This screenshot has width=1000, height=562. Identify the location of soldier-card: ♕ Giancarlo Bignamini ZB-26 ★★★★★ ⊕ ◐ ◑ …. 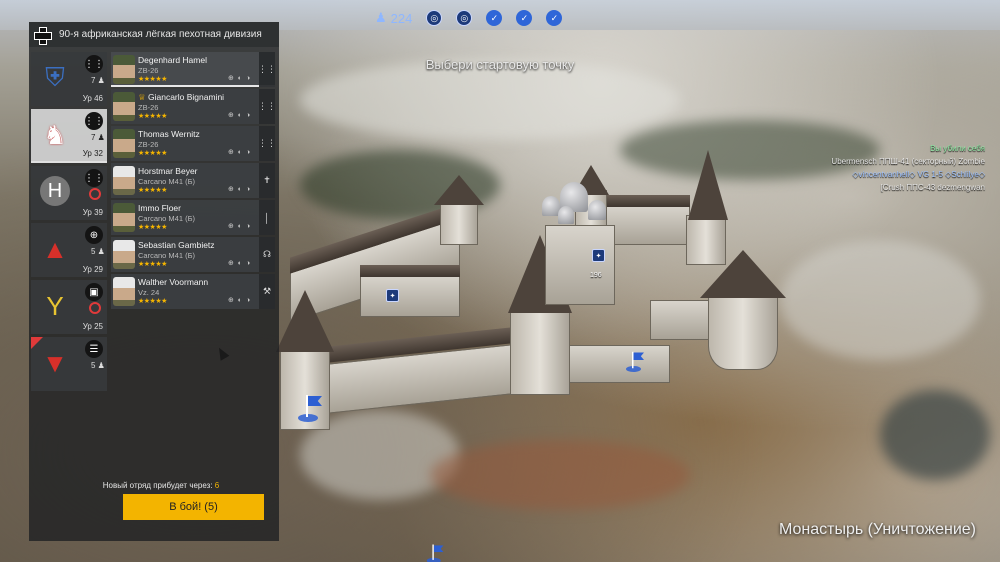
(193, 106).